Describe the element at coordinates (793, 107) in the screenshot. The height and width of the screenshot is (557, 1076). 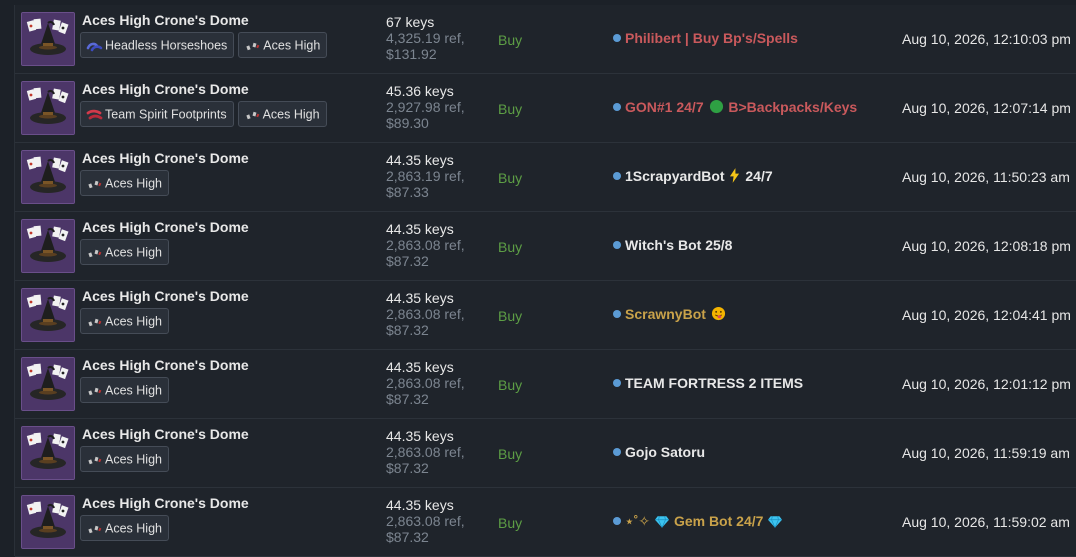
I see `seller-name: B>Backpacks/Keys` at that location.